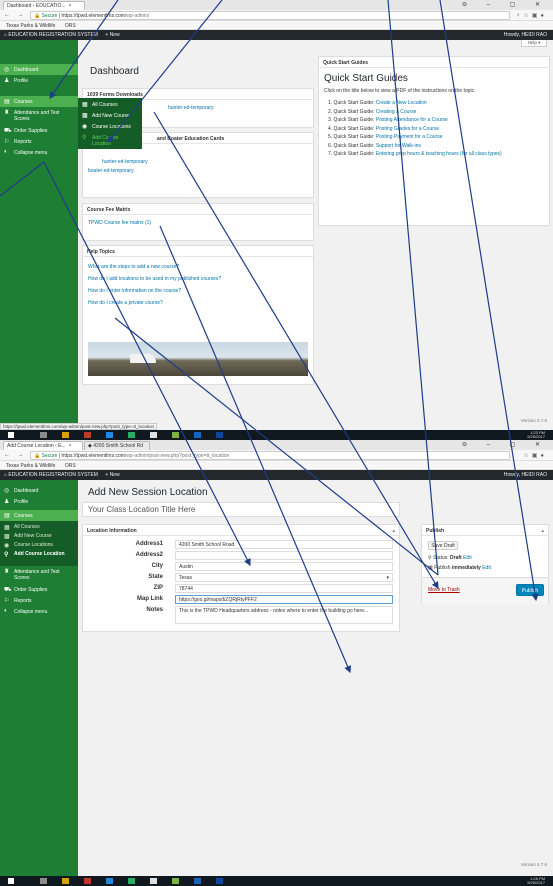  Describe the element at coordinates (198, 267) in the screenshot. I see `help-link-1: What are the steps to add a new course?` at that location.